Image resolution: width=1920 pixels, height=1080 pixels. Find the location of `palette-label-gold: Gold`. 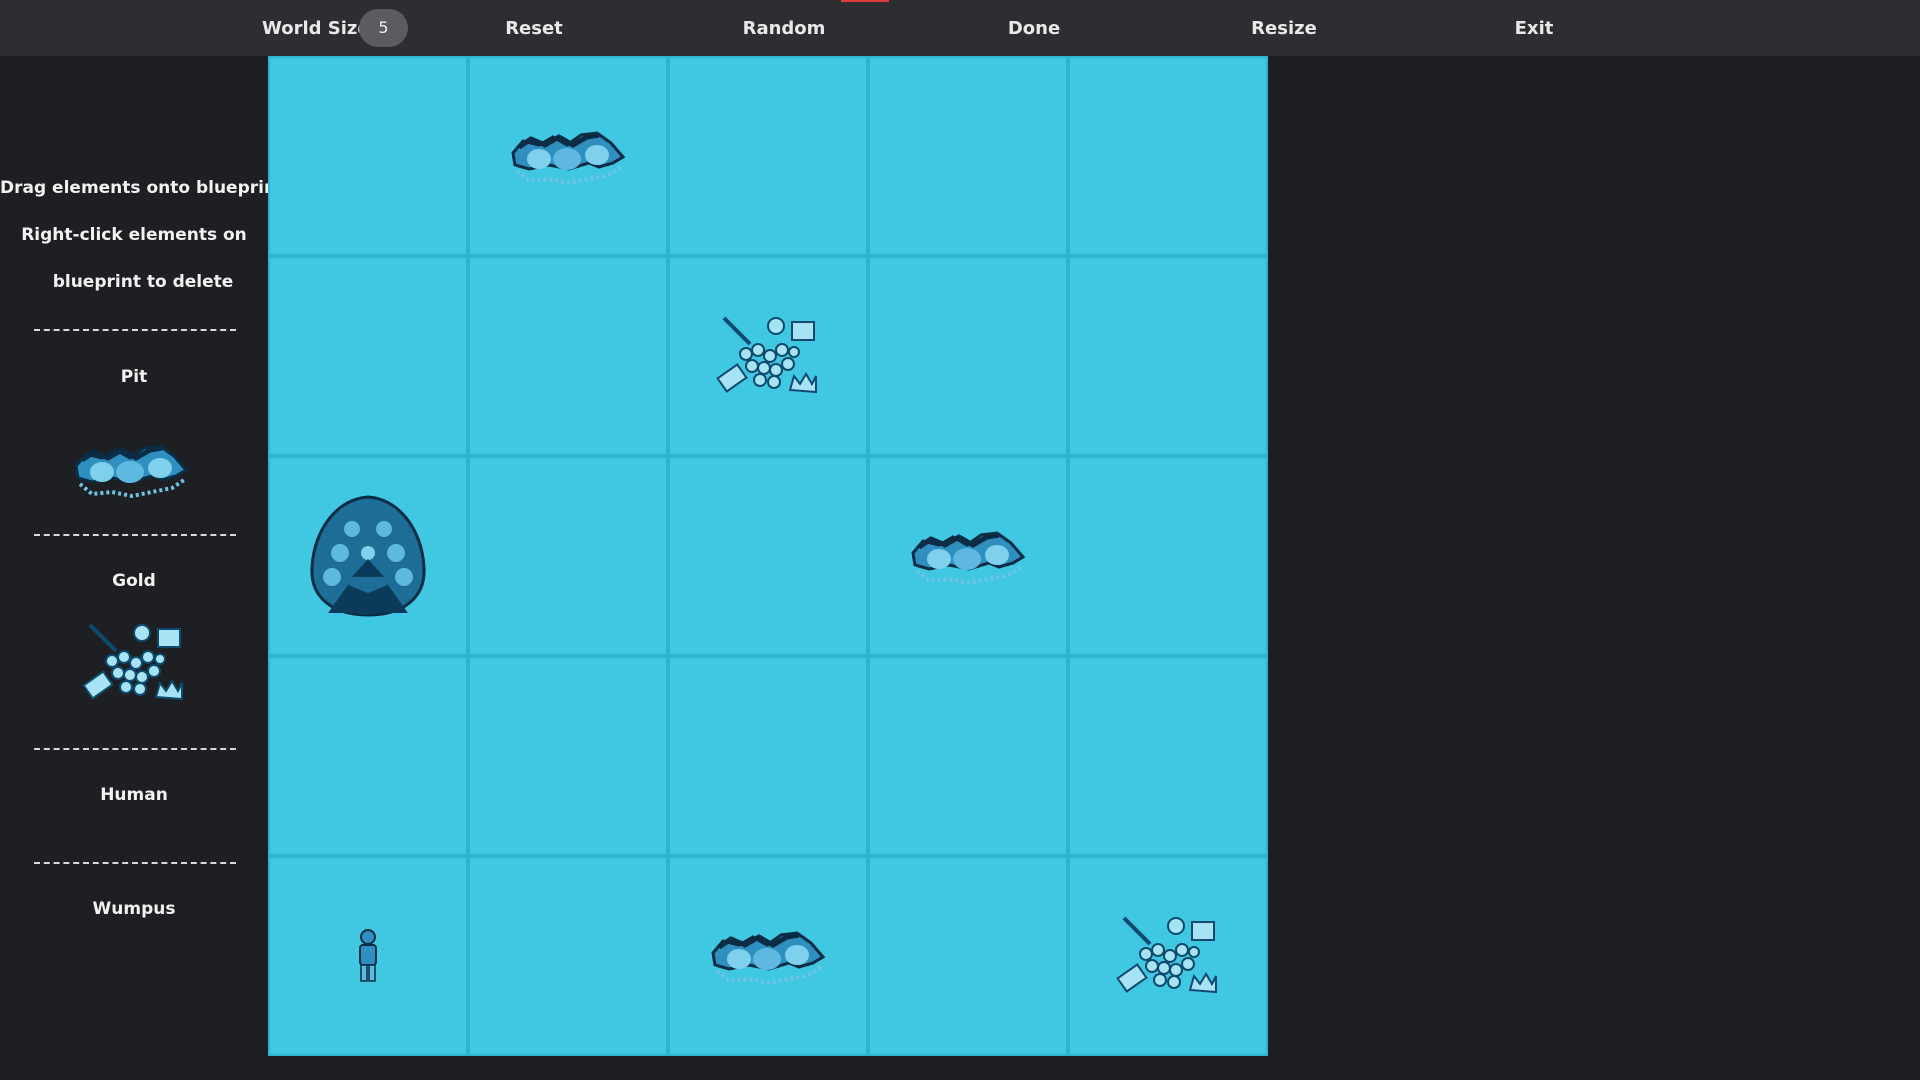

palette-label-gold: Gold is located at coordinates (134, 581).